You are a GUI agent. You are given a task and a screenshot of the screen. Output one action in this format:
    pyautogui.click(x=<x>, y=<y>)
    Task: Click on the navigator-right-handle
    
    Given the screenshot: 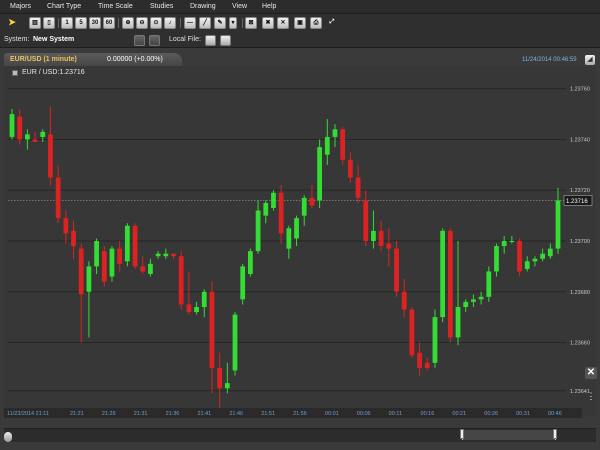 What is the action you would take?
    pyautogui.click(x=555, y=434)
    